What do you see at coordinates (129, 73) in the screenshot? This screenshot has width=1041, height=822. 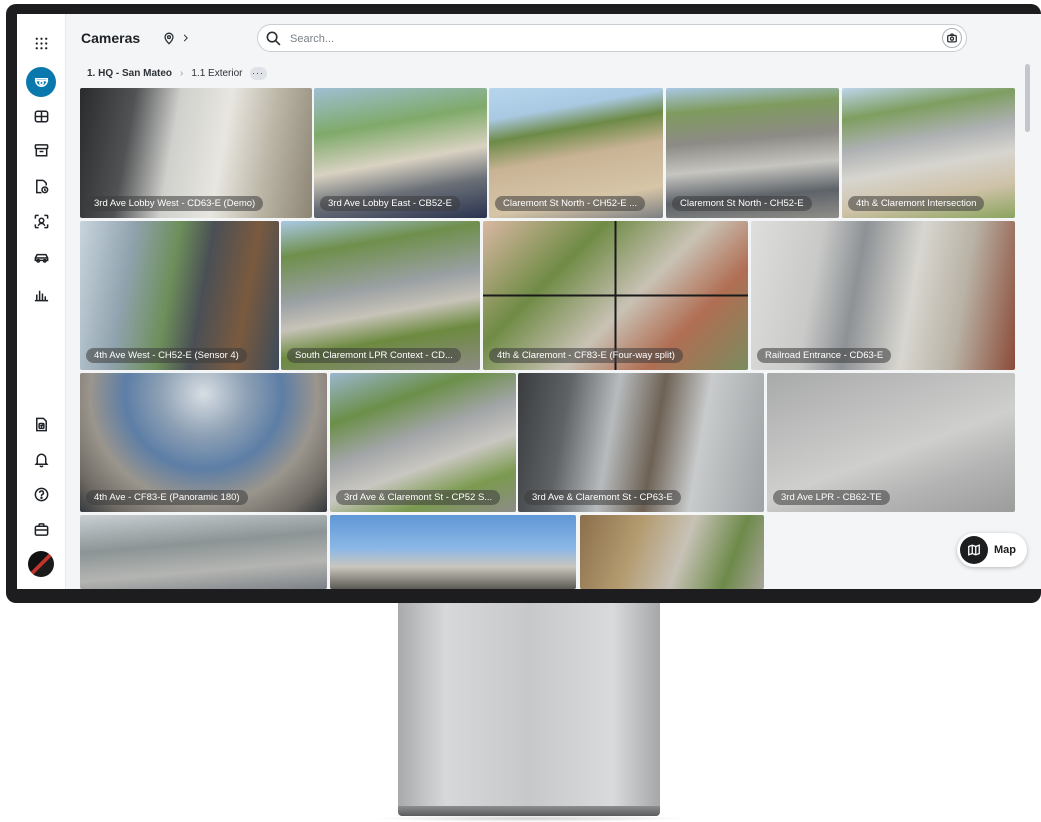 I see `breadcrumb-site: 1. HQ - San Mateo` at bounding box center [129, 73].